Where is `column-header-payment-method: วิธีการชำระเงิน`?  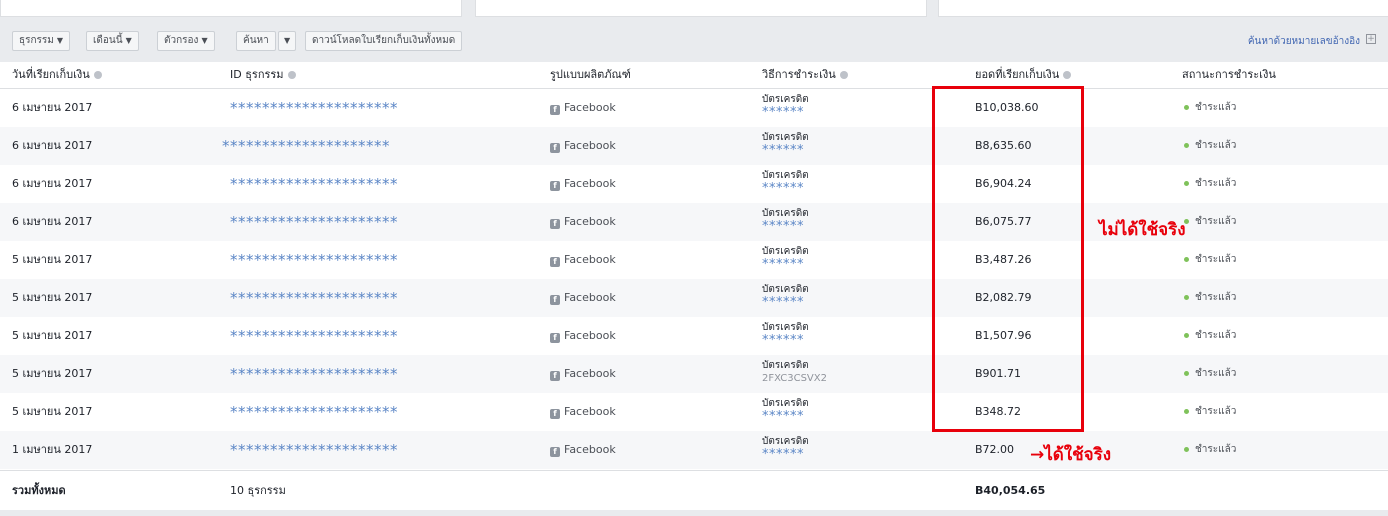
column-header-payment-method: วิธีการชำระเงิน is located at coordinates (805, 75).